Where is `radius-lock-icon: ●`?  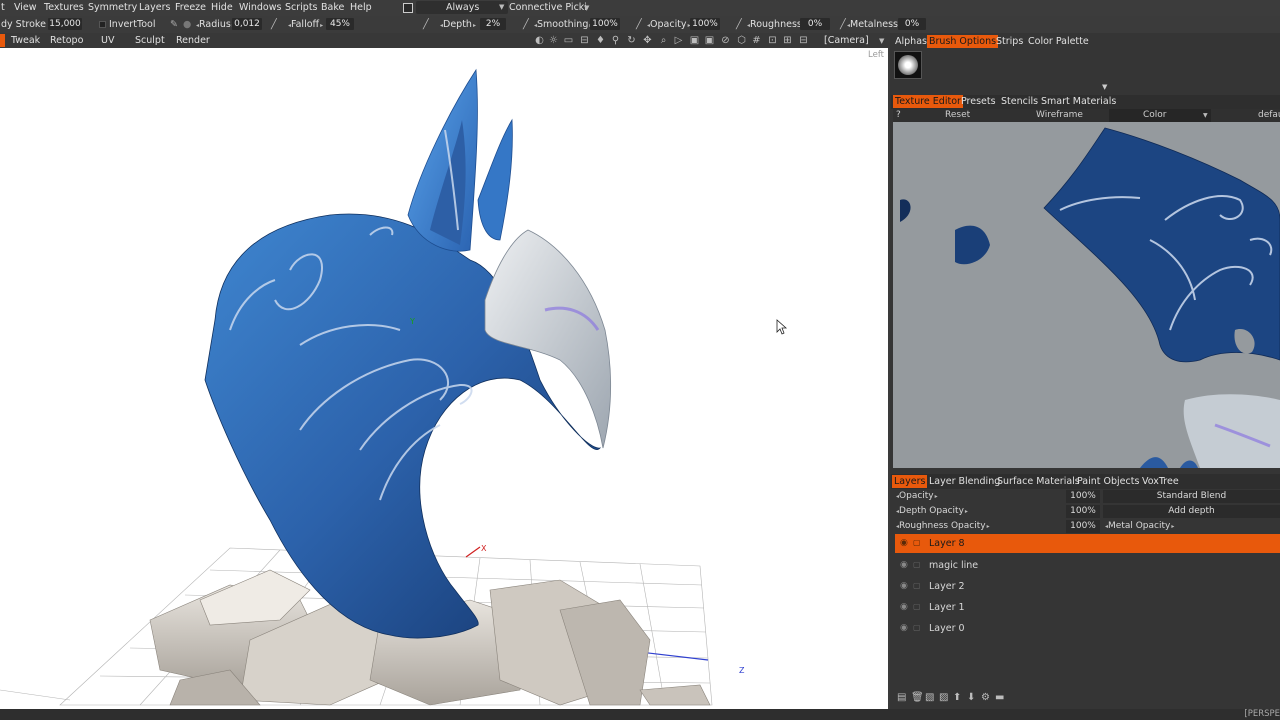 radius-lock-icon: ● is located at coordinates (187, 24).